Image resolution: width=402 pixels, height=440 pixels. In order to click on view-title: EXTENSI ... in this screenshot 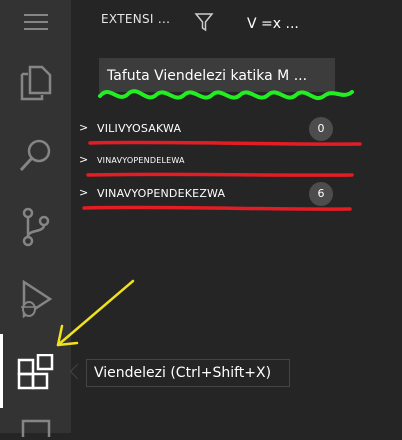, I will do `click(136, 19)`.